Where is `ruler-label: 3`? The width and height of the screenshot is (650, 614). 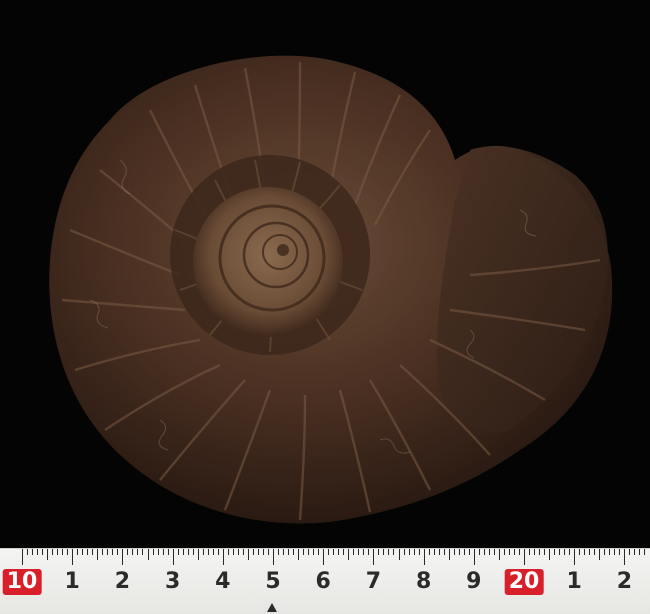 ruler-label: 3 is located at coordinates (172, 582).